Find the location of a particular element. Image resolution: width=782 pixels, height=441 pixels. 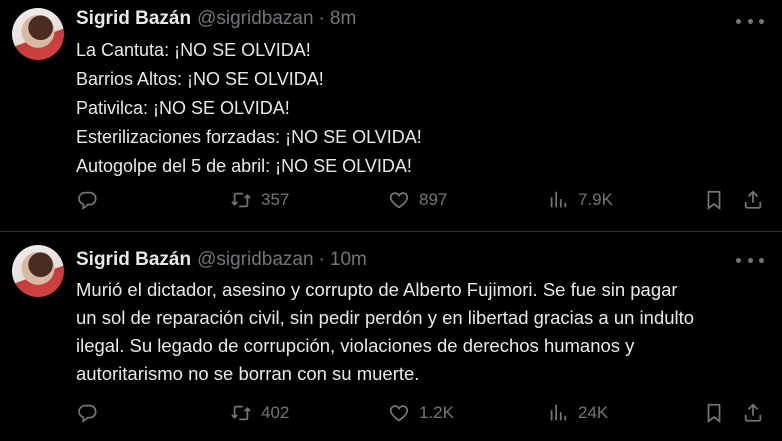

views-button: 7.9K is located at coordinates (580, 200).